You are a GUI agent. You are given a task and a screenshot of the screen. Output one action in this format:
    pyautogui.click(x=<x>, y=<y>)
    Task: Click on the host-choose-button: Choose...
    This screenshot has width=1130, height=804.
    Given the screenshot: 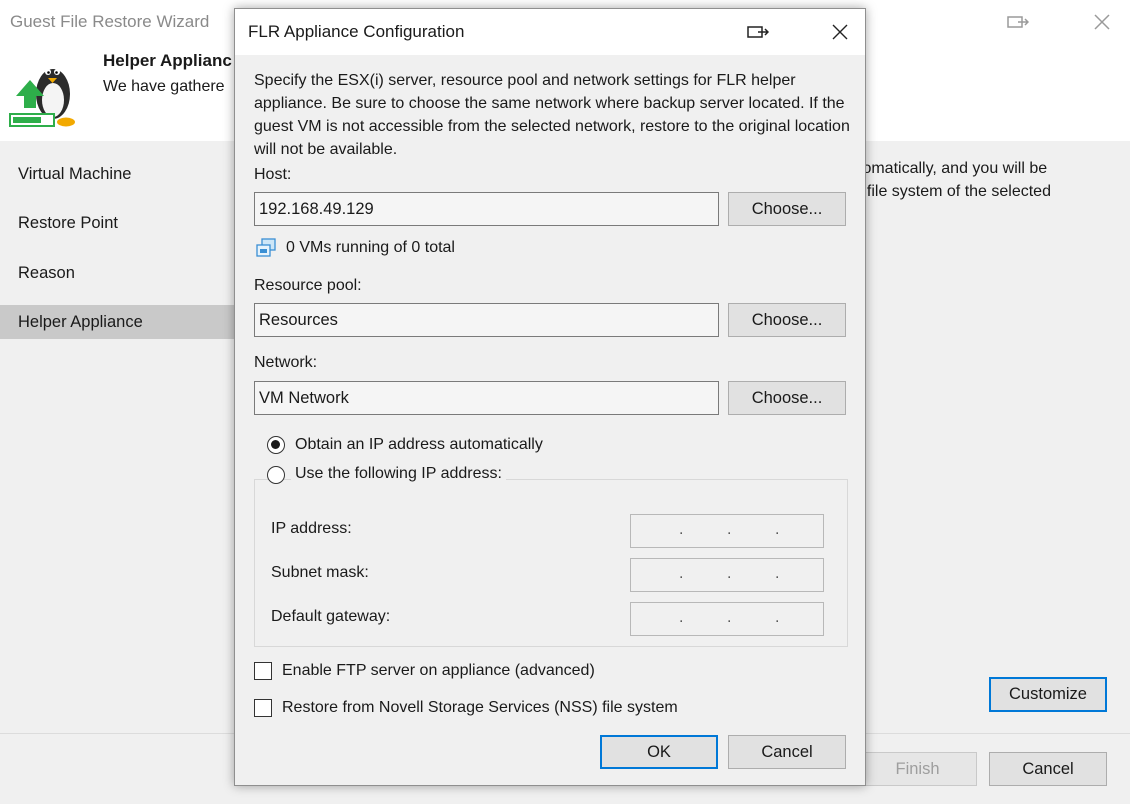 What is the action you would take?
    pyautogui.click(x=787, y=209)
    